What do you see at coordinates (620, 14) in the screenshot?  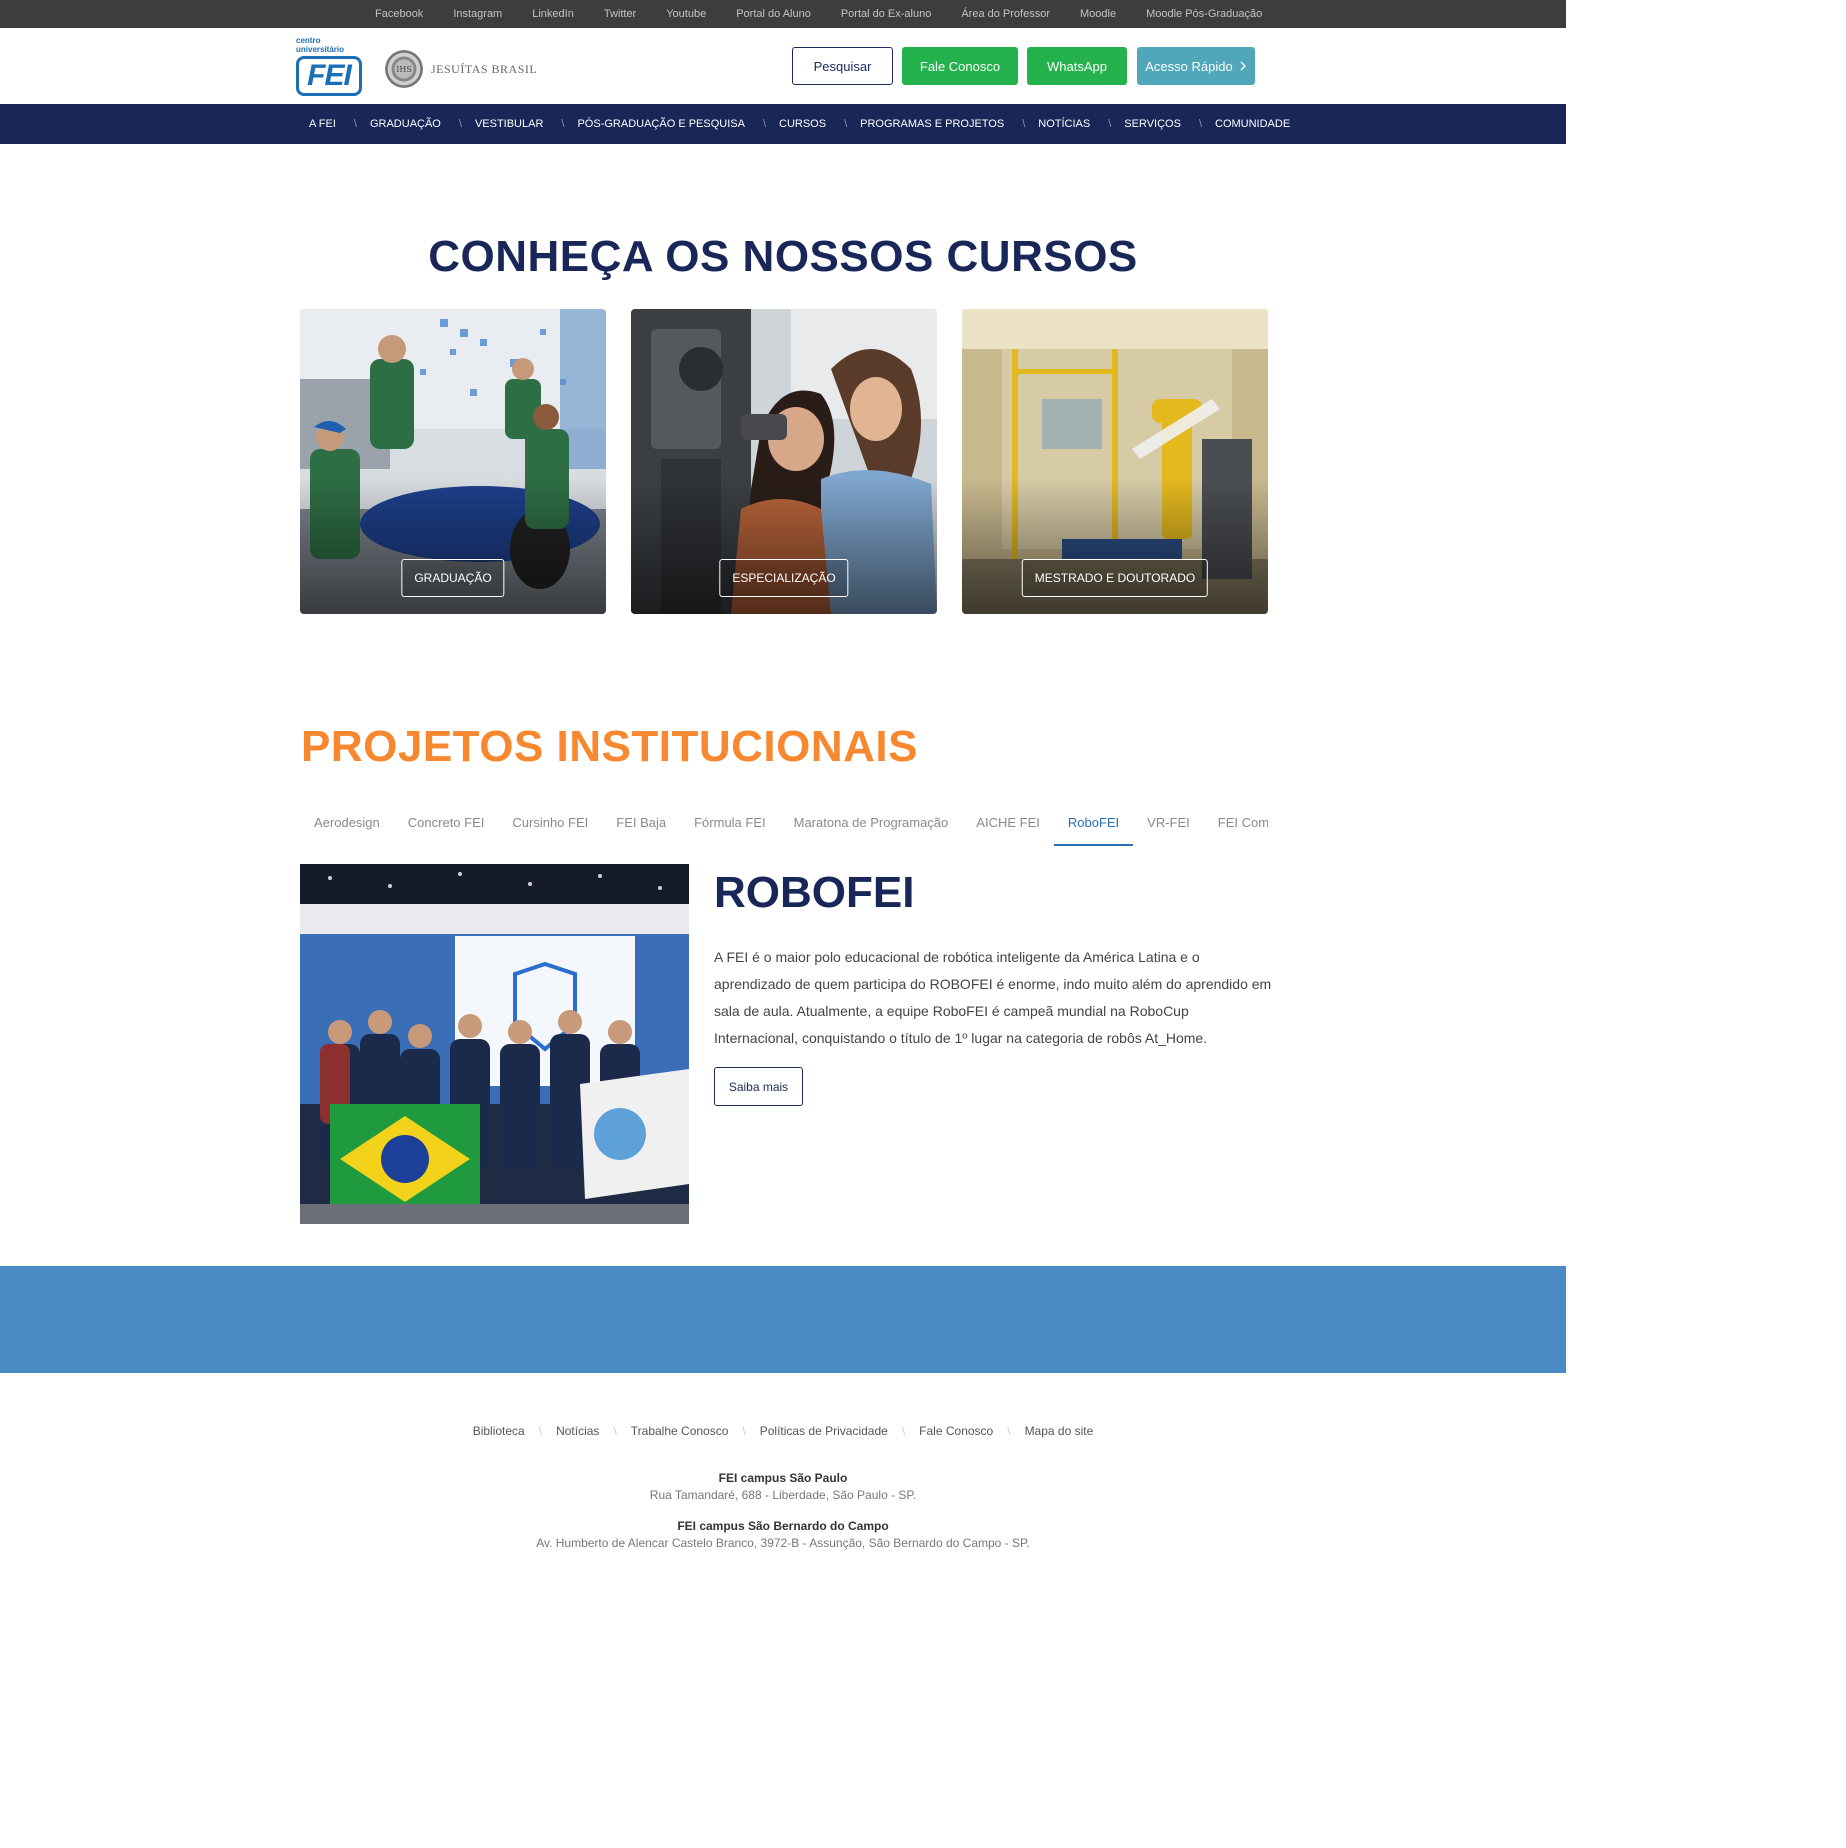 I see `topbar-link-twitter: Twitter` at bounding box center [620, 14].